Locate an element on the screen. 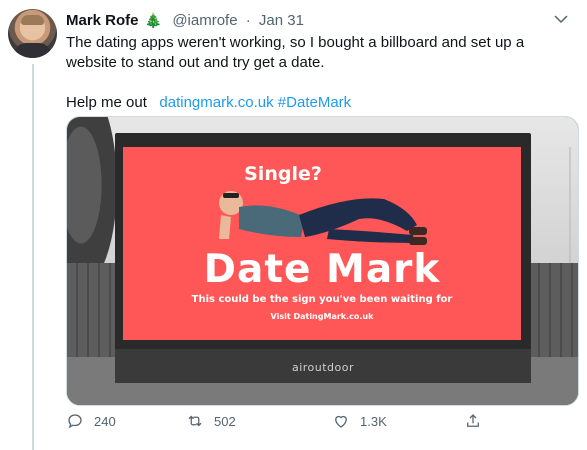 The height and width of the screenshot is (450, 587). billboard-headline: Single? is located at coordinates (283, 174).